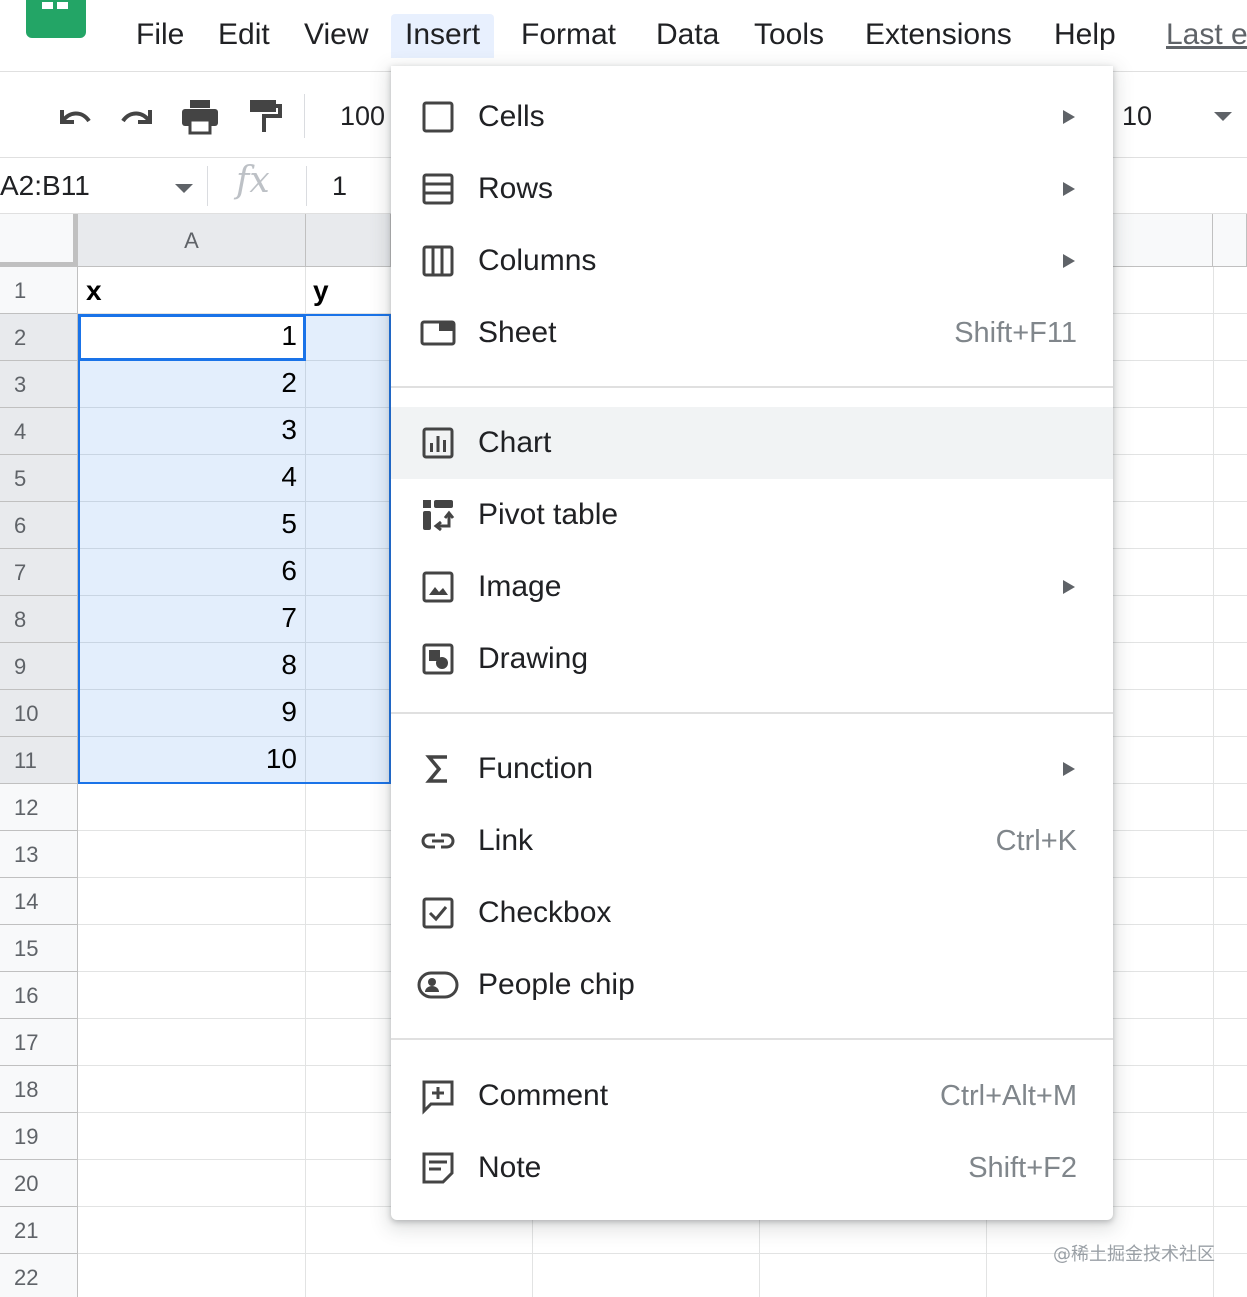 The height and width of the screenshot is (1297, 1247). What do you see at coordinates (752, 1096) in the screenshot?
I see `menu-item-comment: Comment Ctrl+Alt+M` at bounding box center [752, 1096].